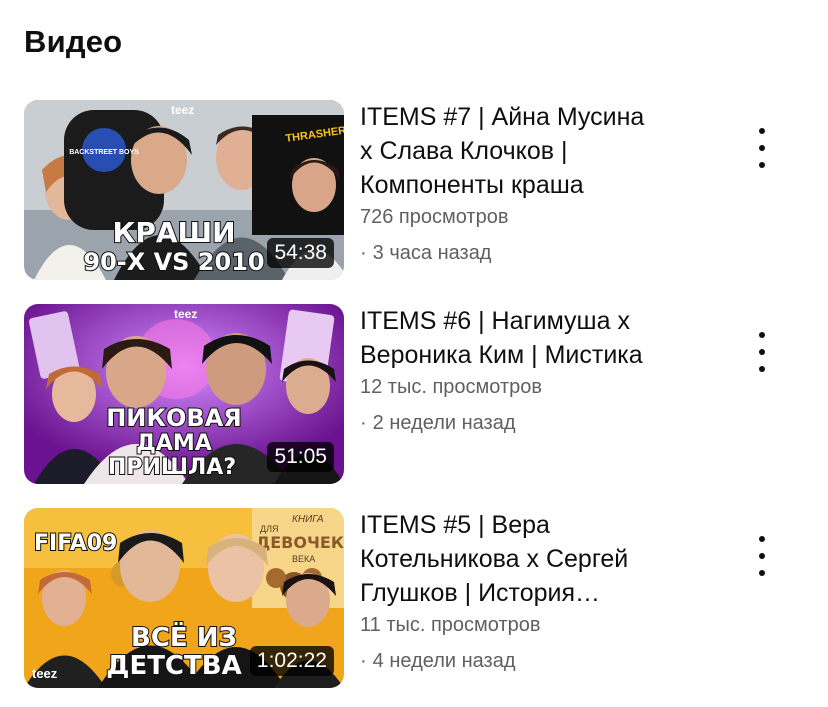 The height and width of the screenshot is (707, 828). Describe the element at coordinates (300, 542) in the screenshot. I see `thumb-book-line: ДЕВОЧЕК` at that location.